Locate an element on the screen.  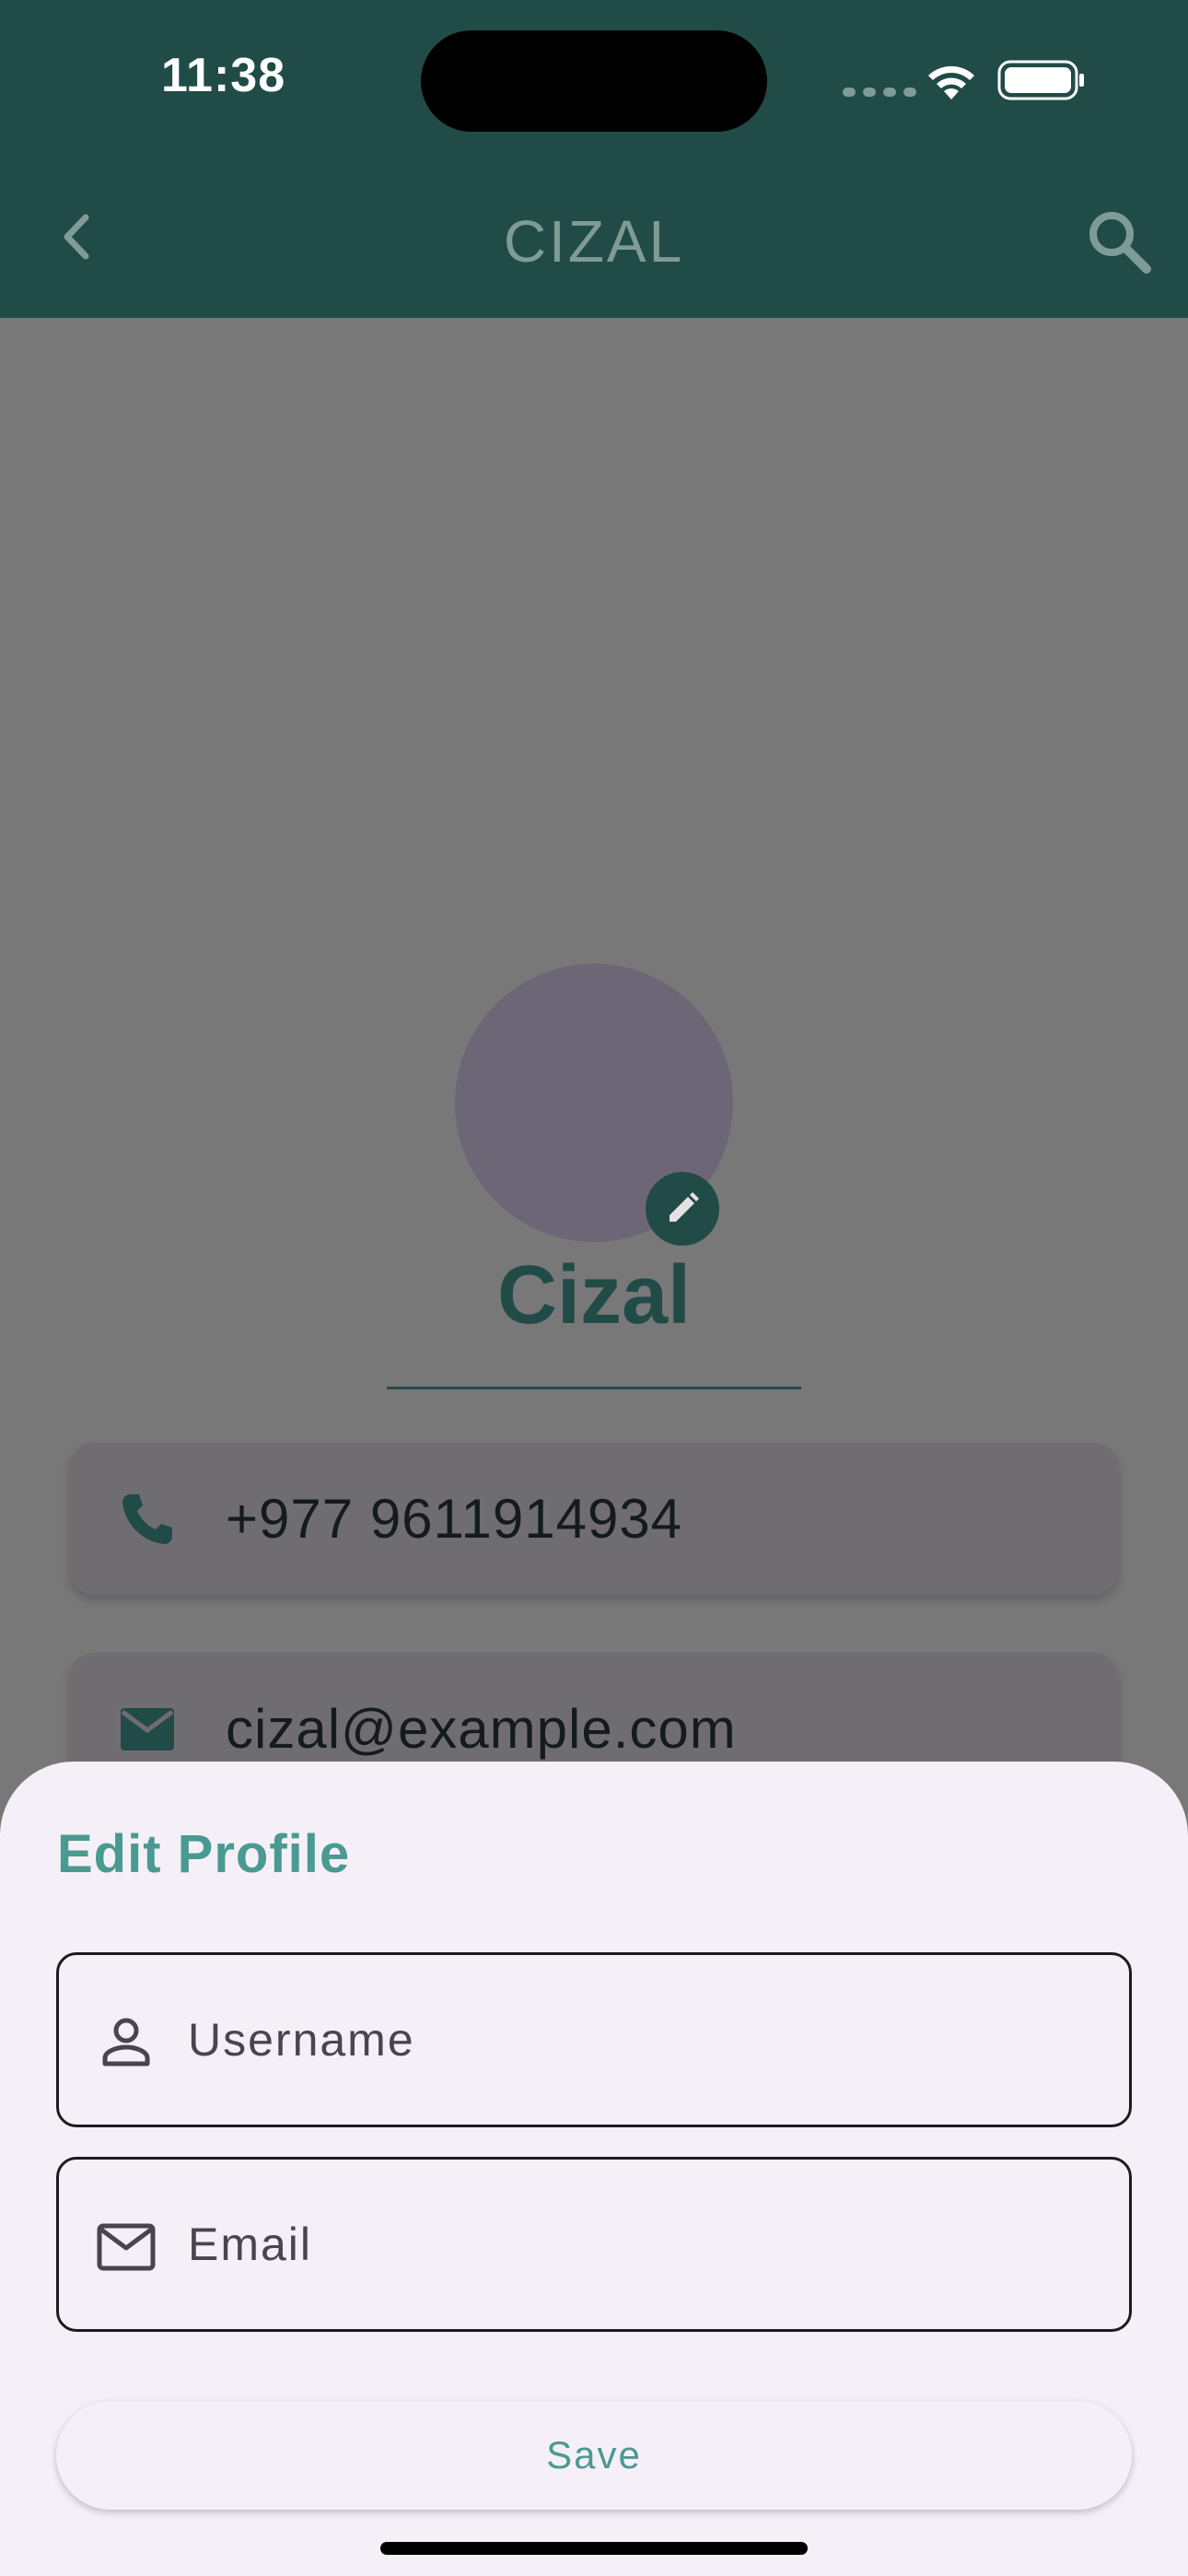
sheet-title: Edit Profile is located at coordinates (204, 1854).